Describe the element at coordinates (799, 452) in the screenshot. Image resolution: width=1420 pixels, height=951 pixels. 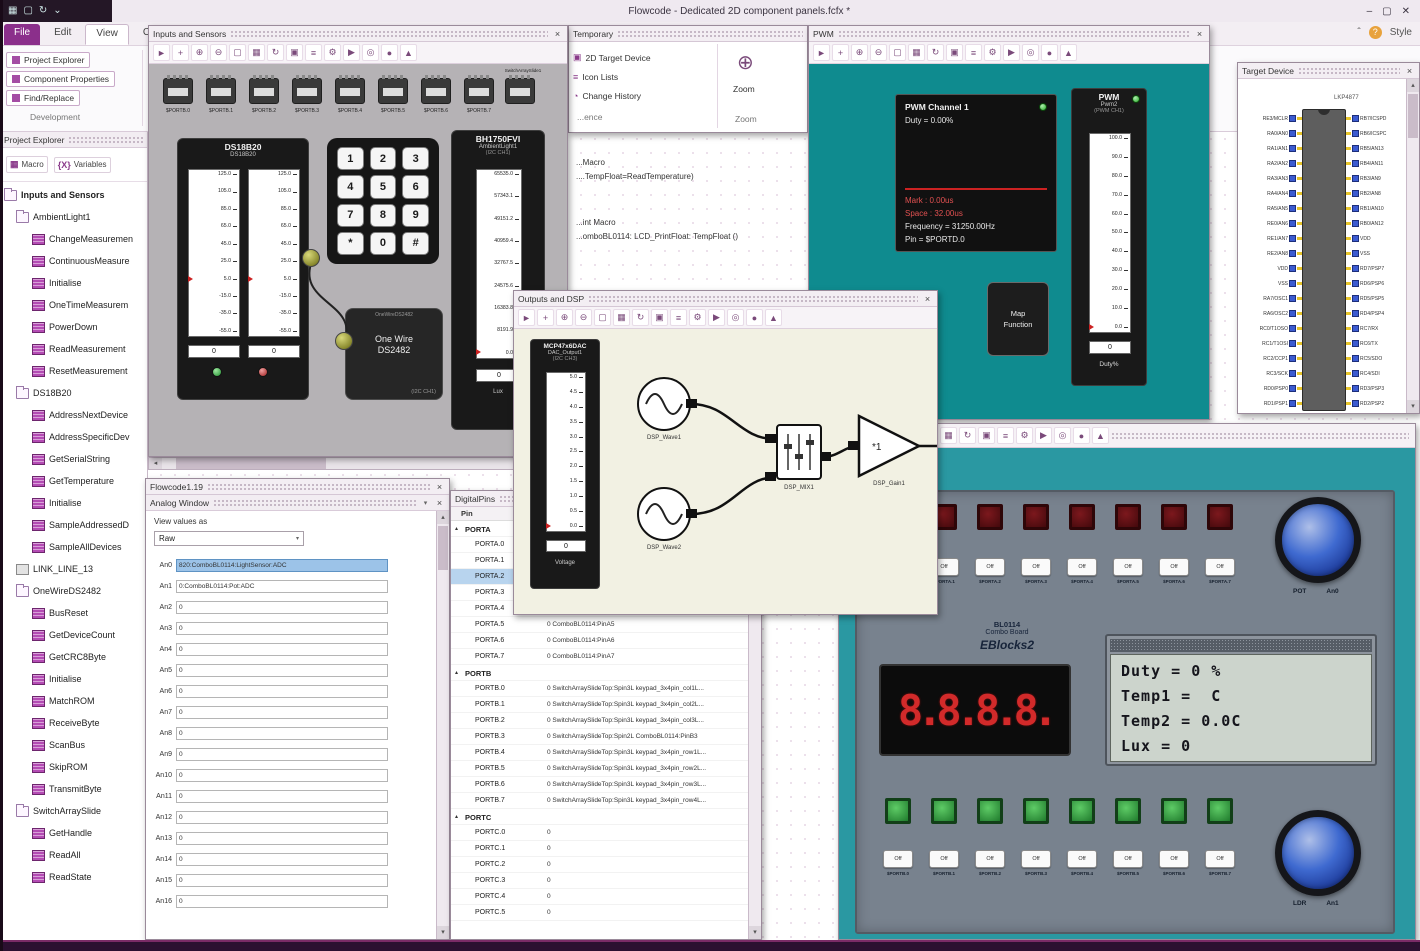
I see `dsp-mix-block` at that location.